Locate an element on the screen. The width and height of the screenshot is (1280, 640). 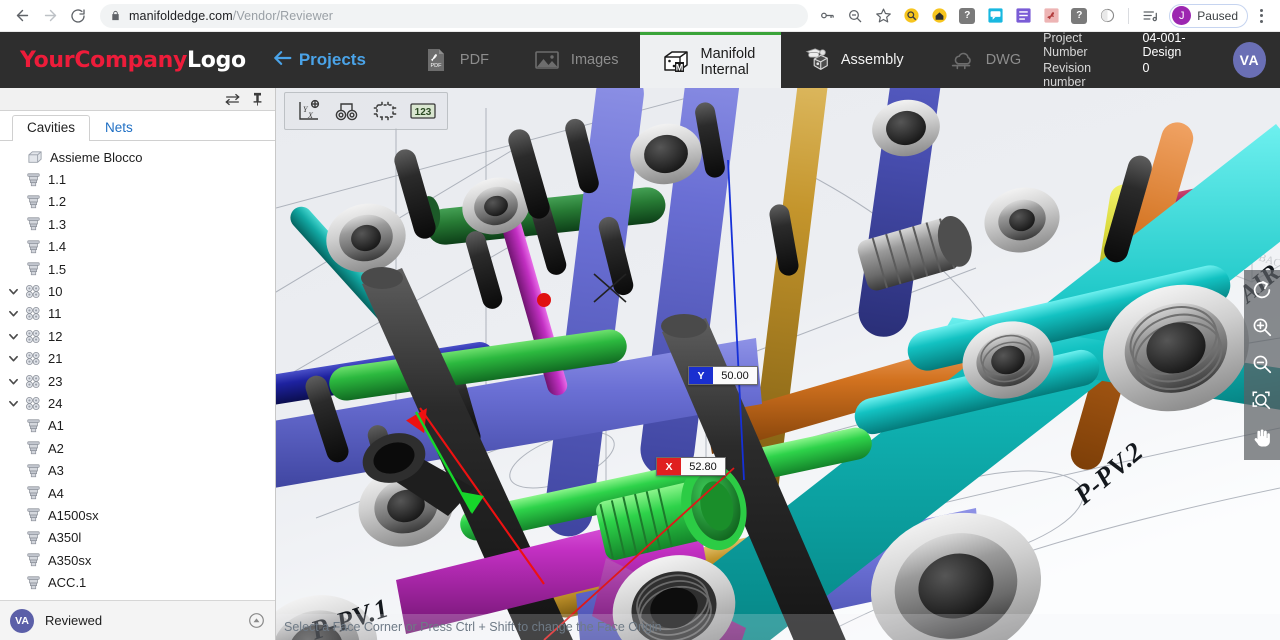
extension-unknown-1-icon: ? is located at coordinates (967, 16).